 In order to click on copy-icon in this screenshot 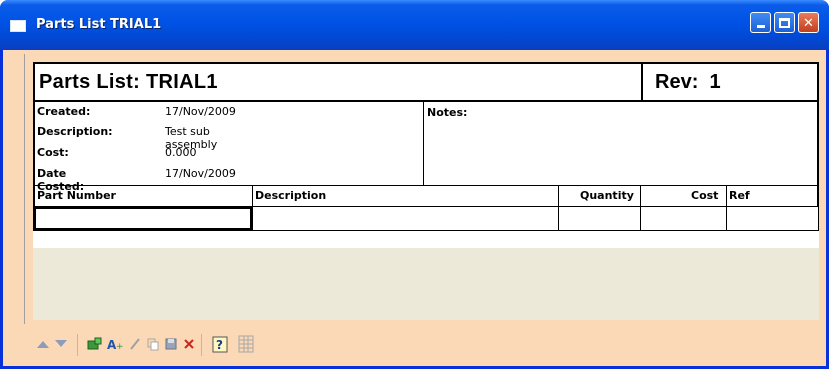, I will do `click(153, 344)`.